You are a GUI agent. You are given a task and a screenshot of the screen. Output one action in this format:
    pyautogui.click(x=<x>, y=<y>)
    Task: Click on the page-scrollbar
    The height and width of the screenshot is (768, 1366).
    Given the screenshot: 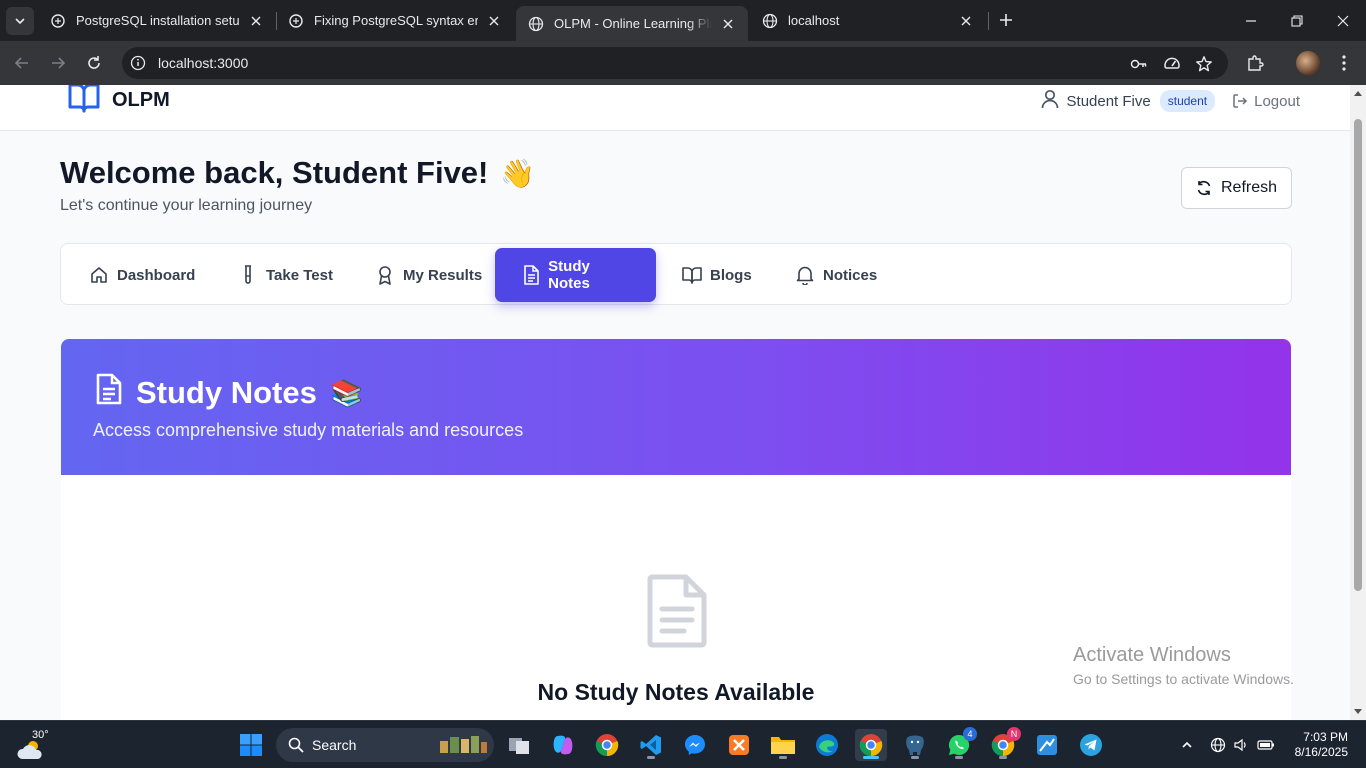 What is the action you would take?
    pyautogui.click(x=1358, y=402)
    